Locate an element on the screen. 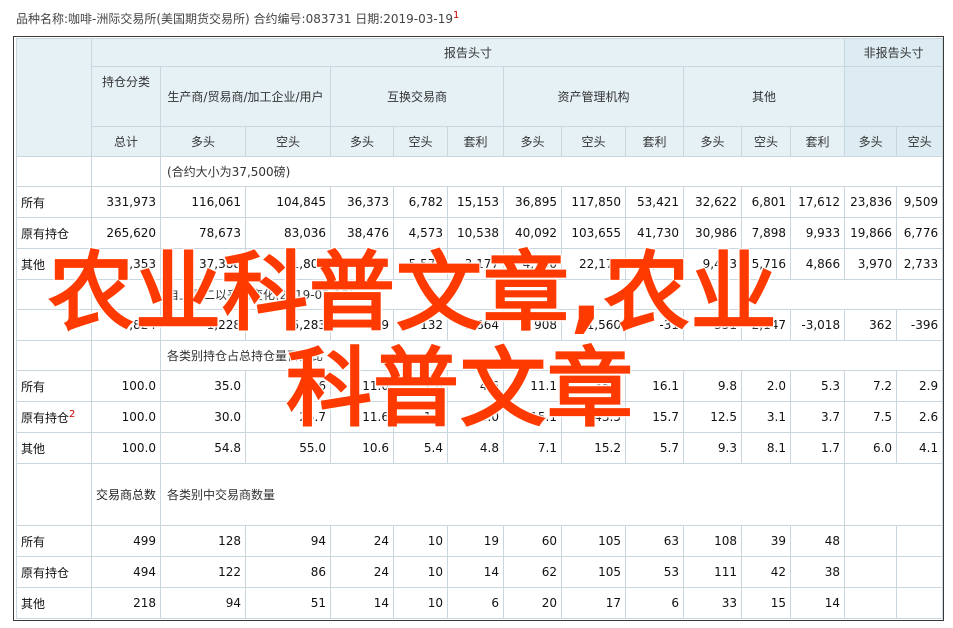 The height and width of the screenshot is (628, 953). table-cell: 2.9 is located at coordinates (920, 386).